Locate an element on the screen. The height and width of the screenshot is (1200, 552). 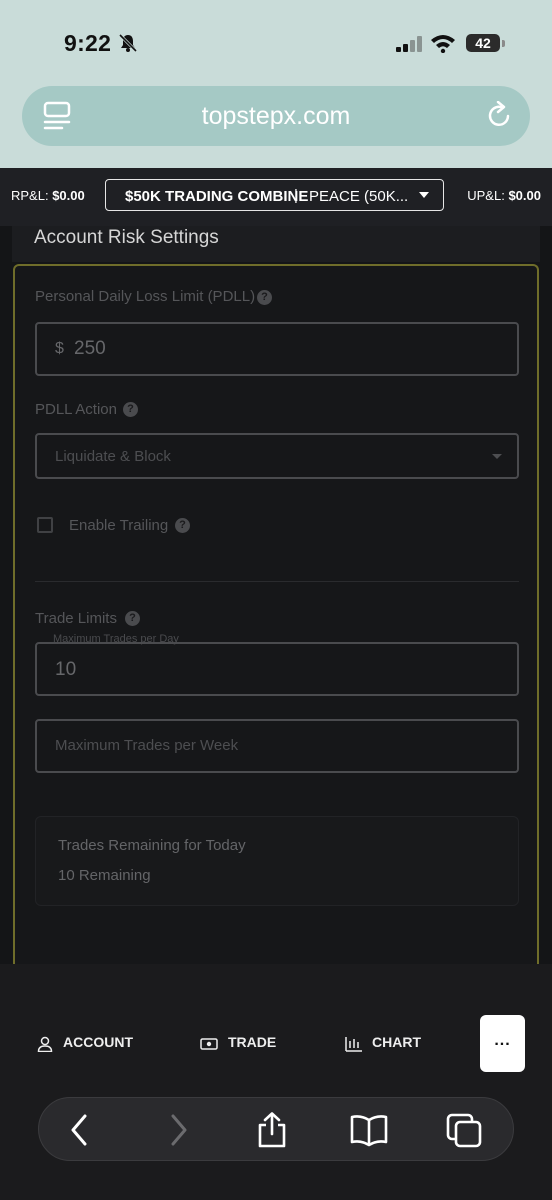
upl-value: $0.00 is located at coordinates (524, 195).